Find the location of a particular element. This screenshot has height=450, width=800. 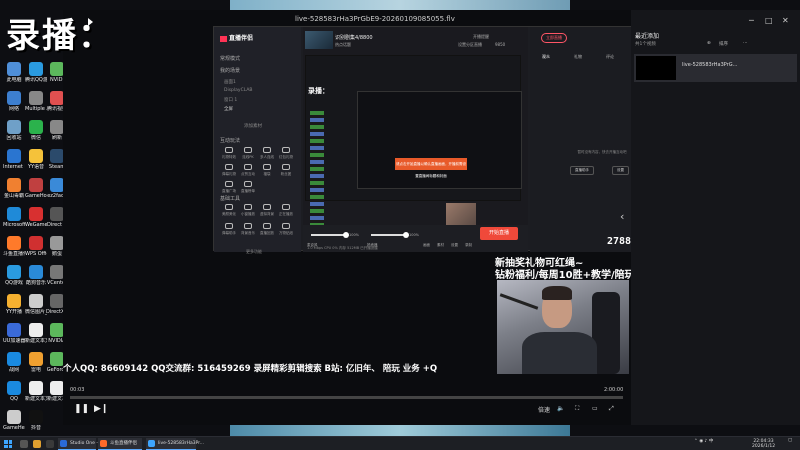

tool-button: 连线PK is located at coordinates (248, 154).